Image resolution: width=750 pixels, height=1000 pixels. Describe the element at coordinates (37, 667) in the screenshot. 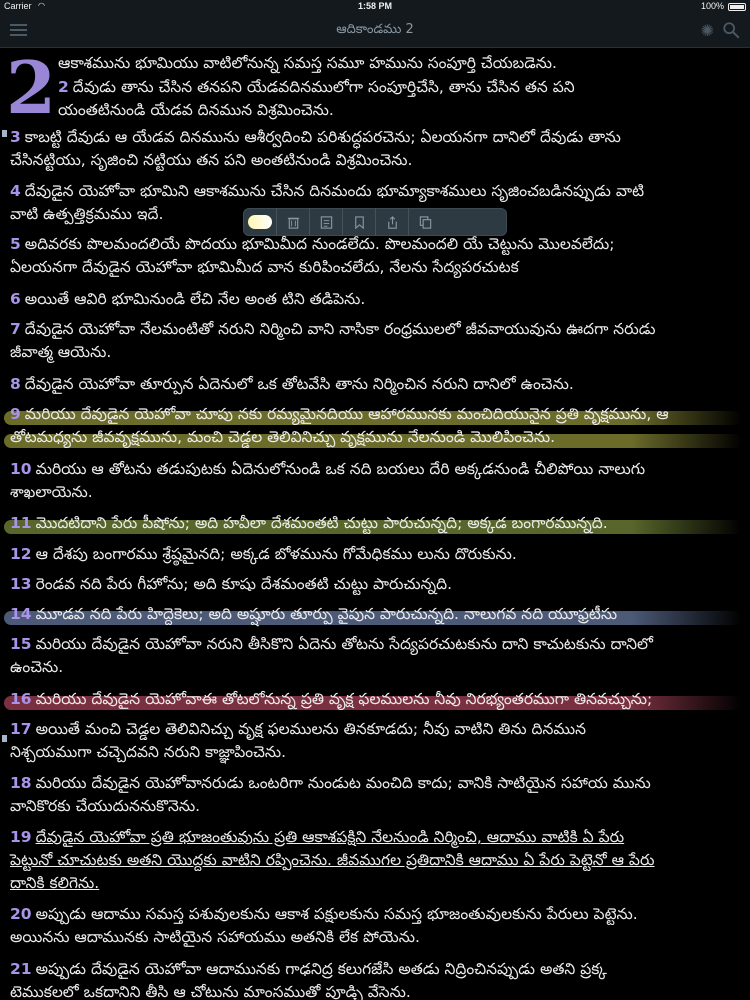

I see `verse-text: ఉంచెను.` at that location.